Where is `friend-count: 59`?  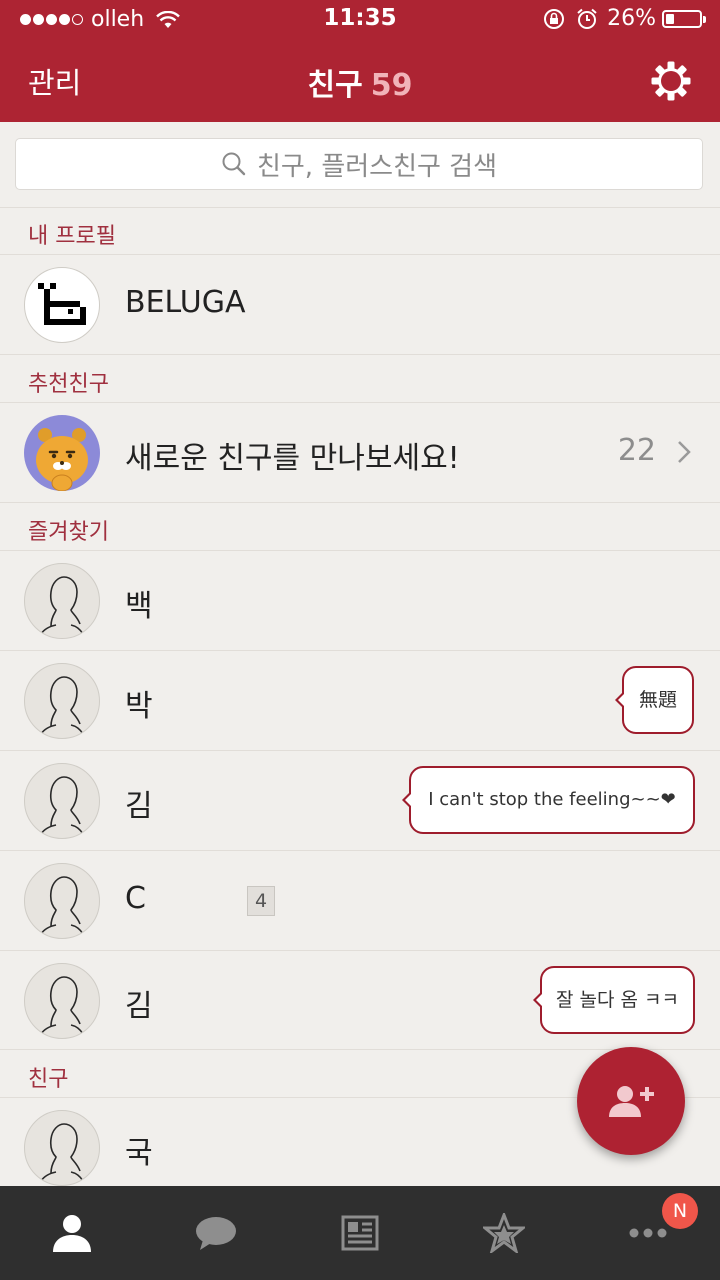 friend-count: 59 is located at coordinates (391, 85).